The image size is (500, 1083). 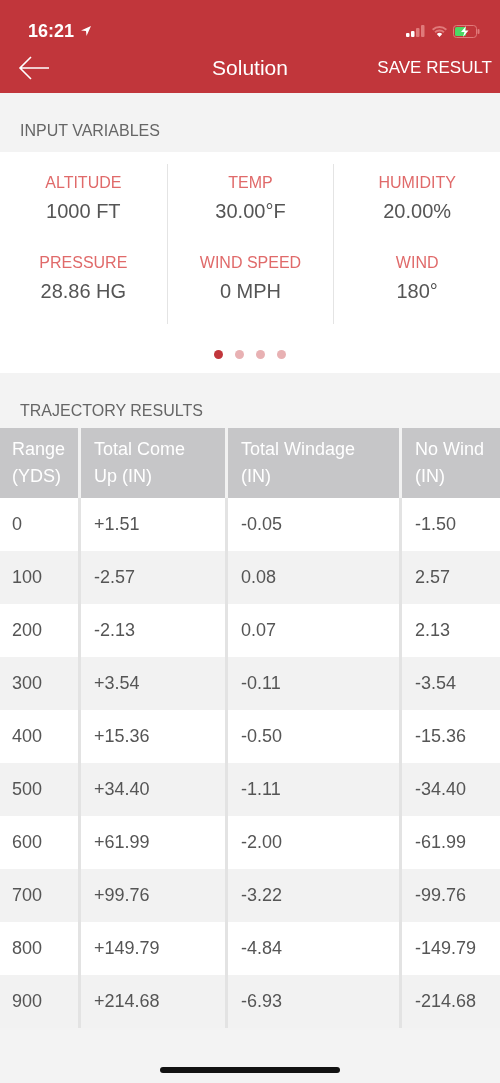 I want to click on variable-label: TEMP, so click(x=250, y=183).